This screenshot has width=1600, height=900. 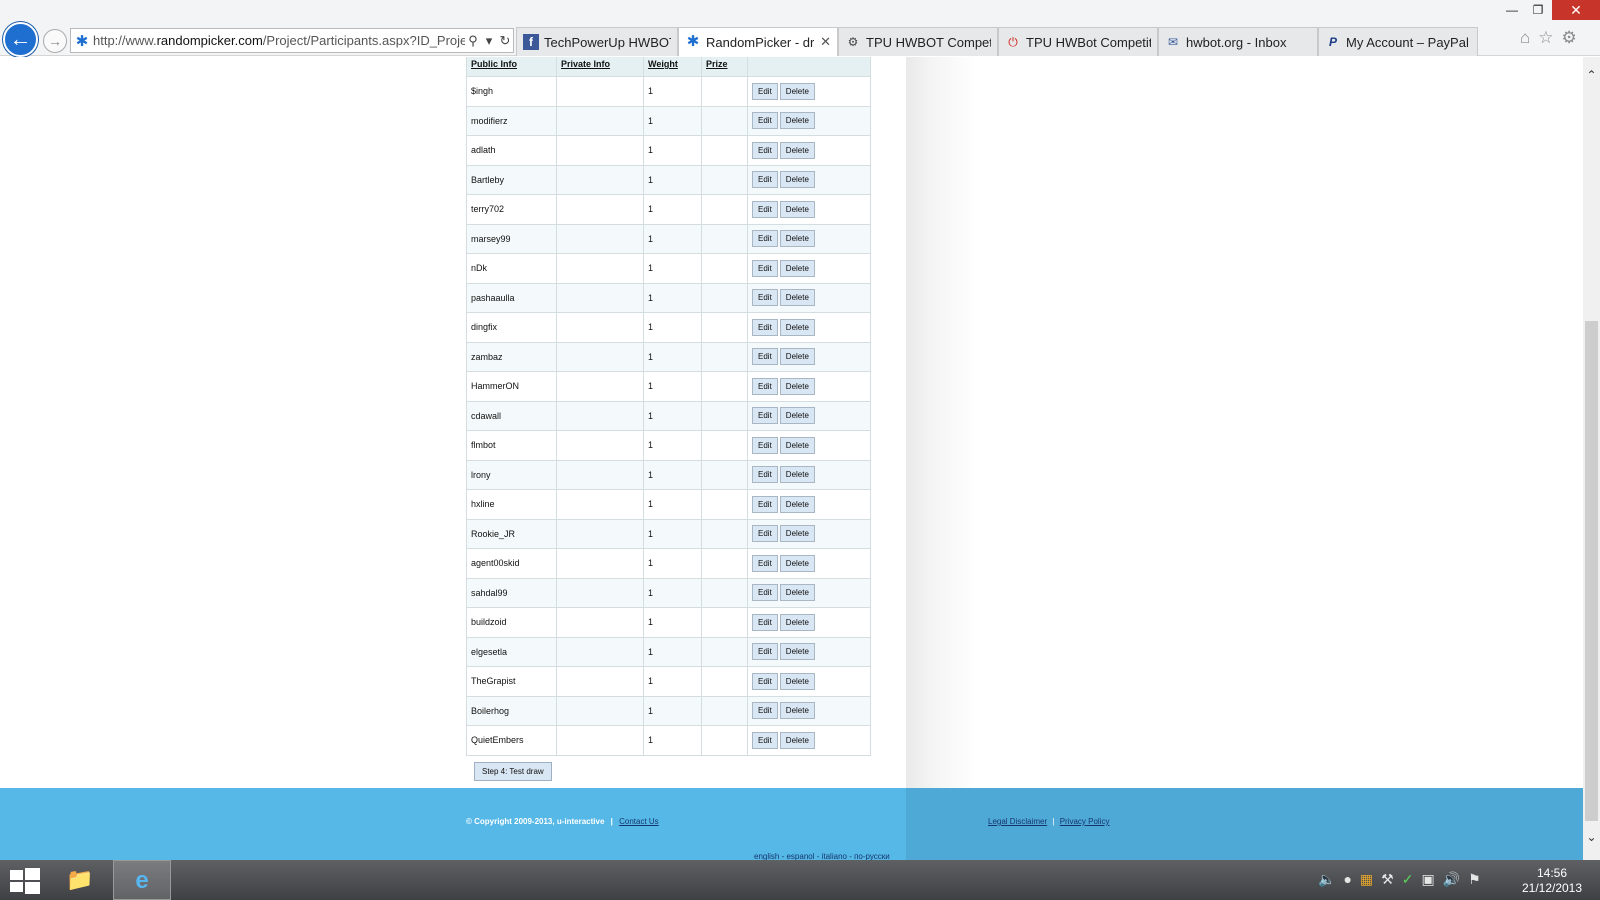 What do you see at coordinates (1591, 75) in the screenshot?
I see `scroll-up-icon: ⌃` at bounding box center [1591, 75].